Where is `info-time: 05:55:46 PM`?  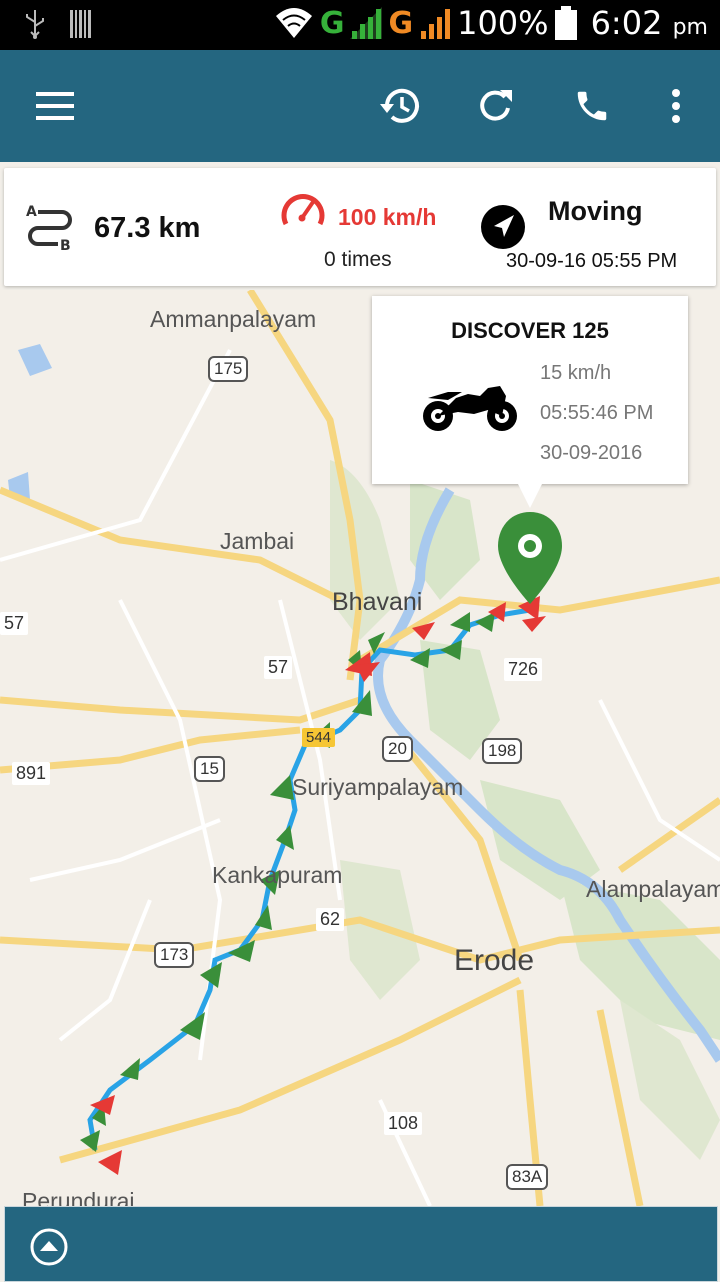
info-time: 05:55:46 PM is located at coordinates (597, 413).